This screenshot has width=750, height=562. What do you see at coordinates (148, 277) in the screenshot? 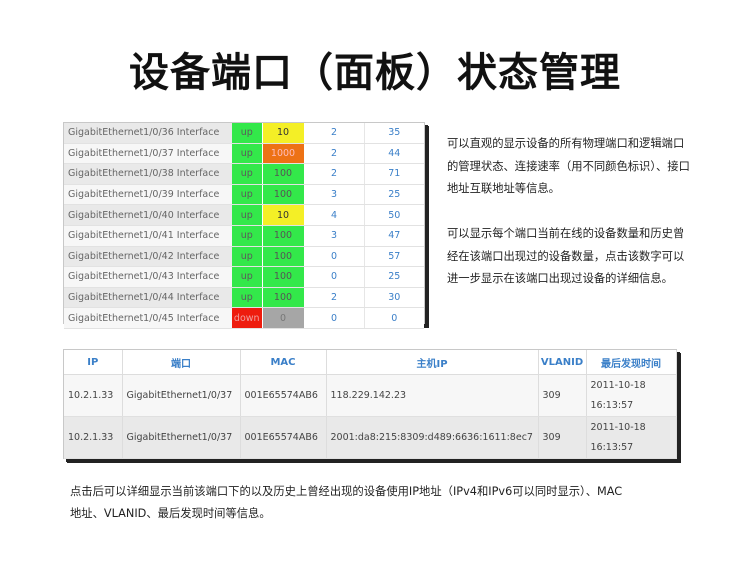
I see `cell-interface: GigabitEthernet1/0/43 Interface` at bounding box center [148, 277].